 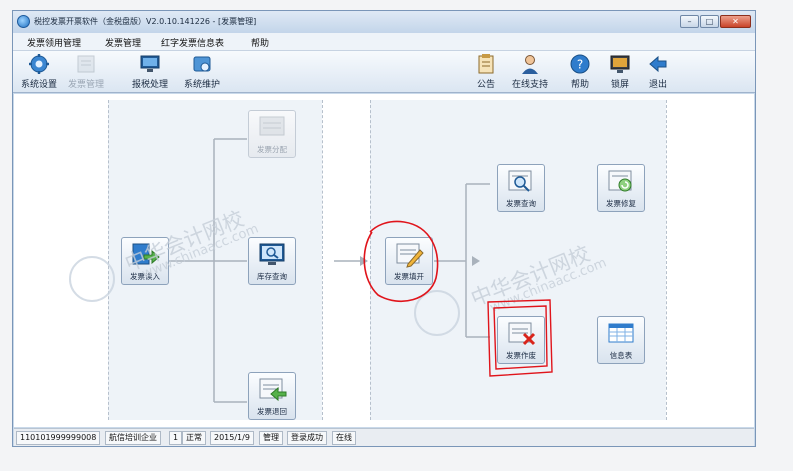 I want to click on card-label: 发票填开, so click(x=409, y=276).